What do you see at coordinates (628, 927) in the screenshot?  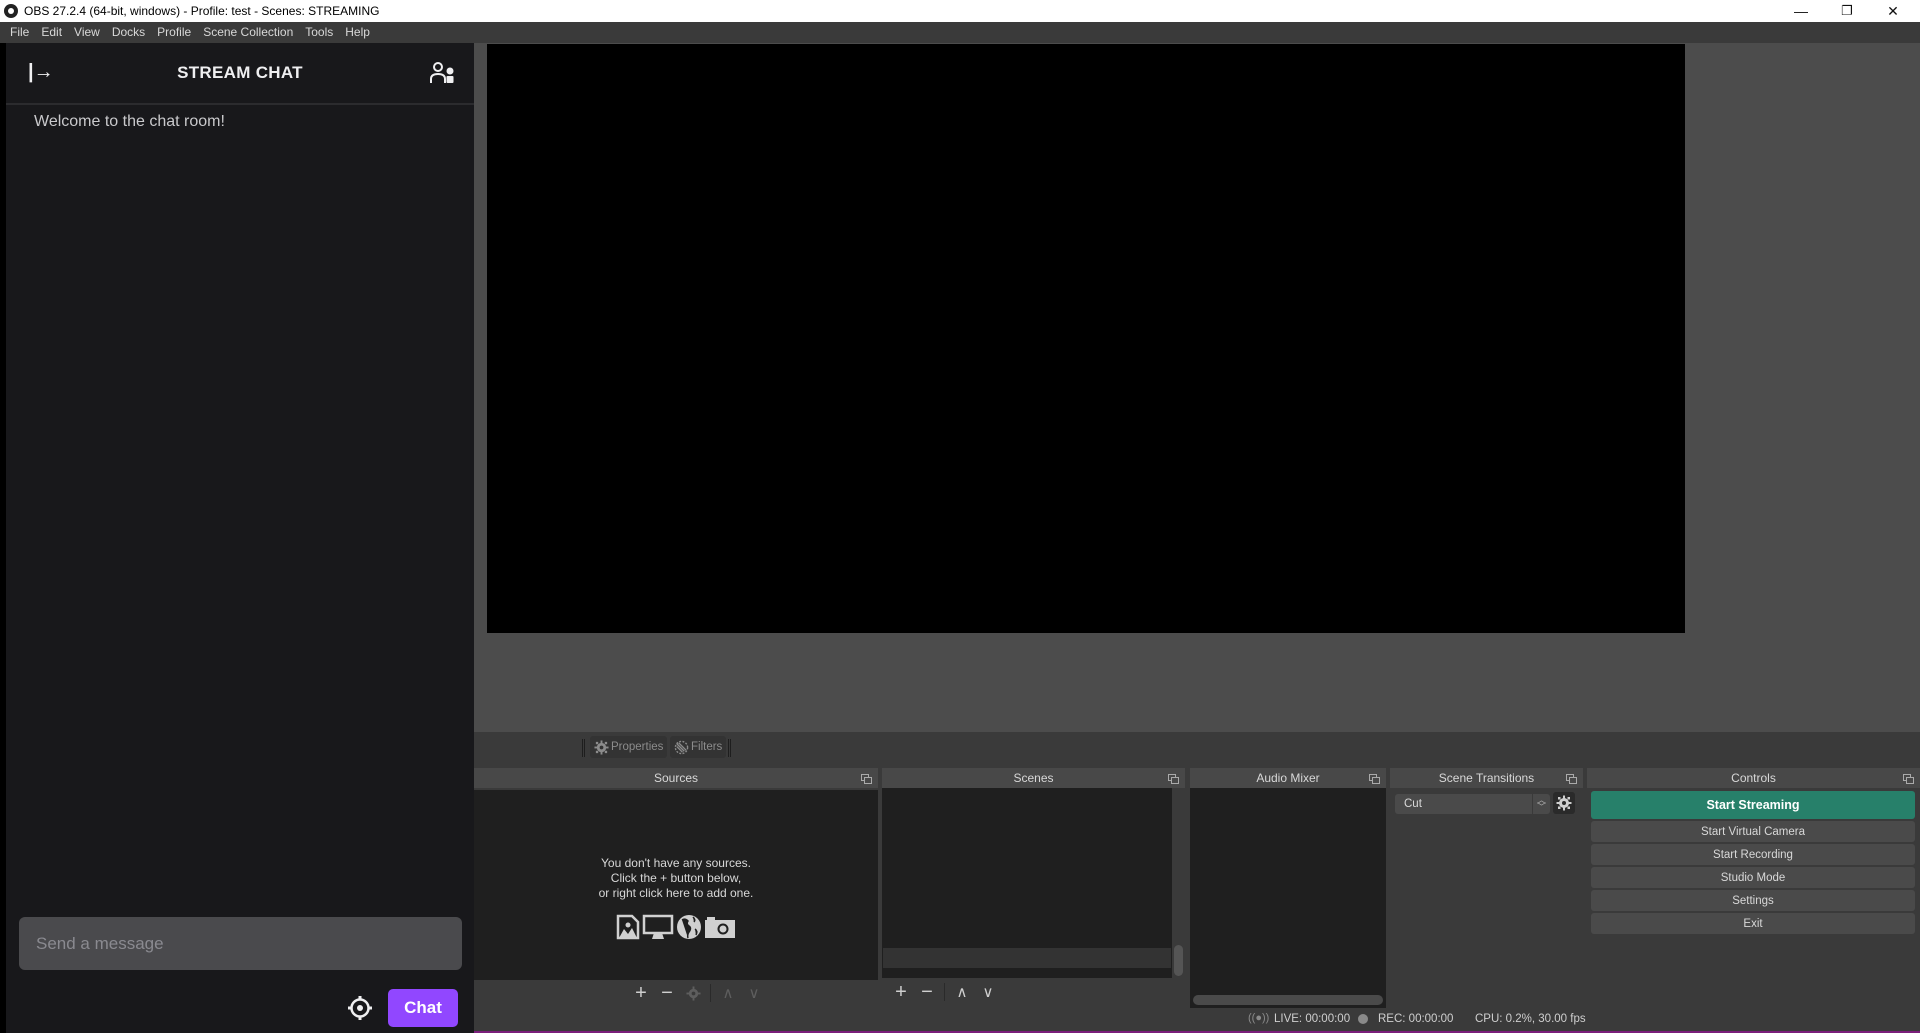 I see `image-source-icon` at bounding box center [628, 927].